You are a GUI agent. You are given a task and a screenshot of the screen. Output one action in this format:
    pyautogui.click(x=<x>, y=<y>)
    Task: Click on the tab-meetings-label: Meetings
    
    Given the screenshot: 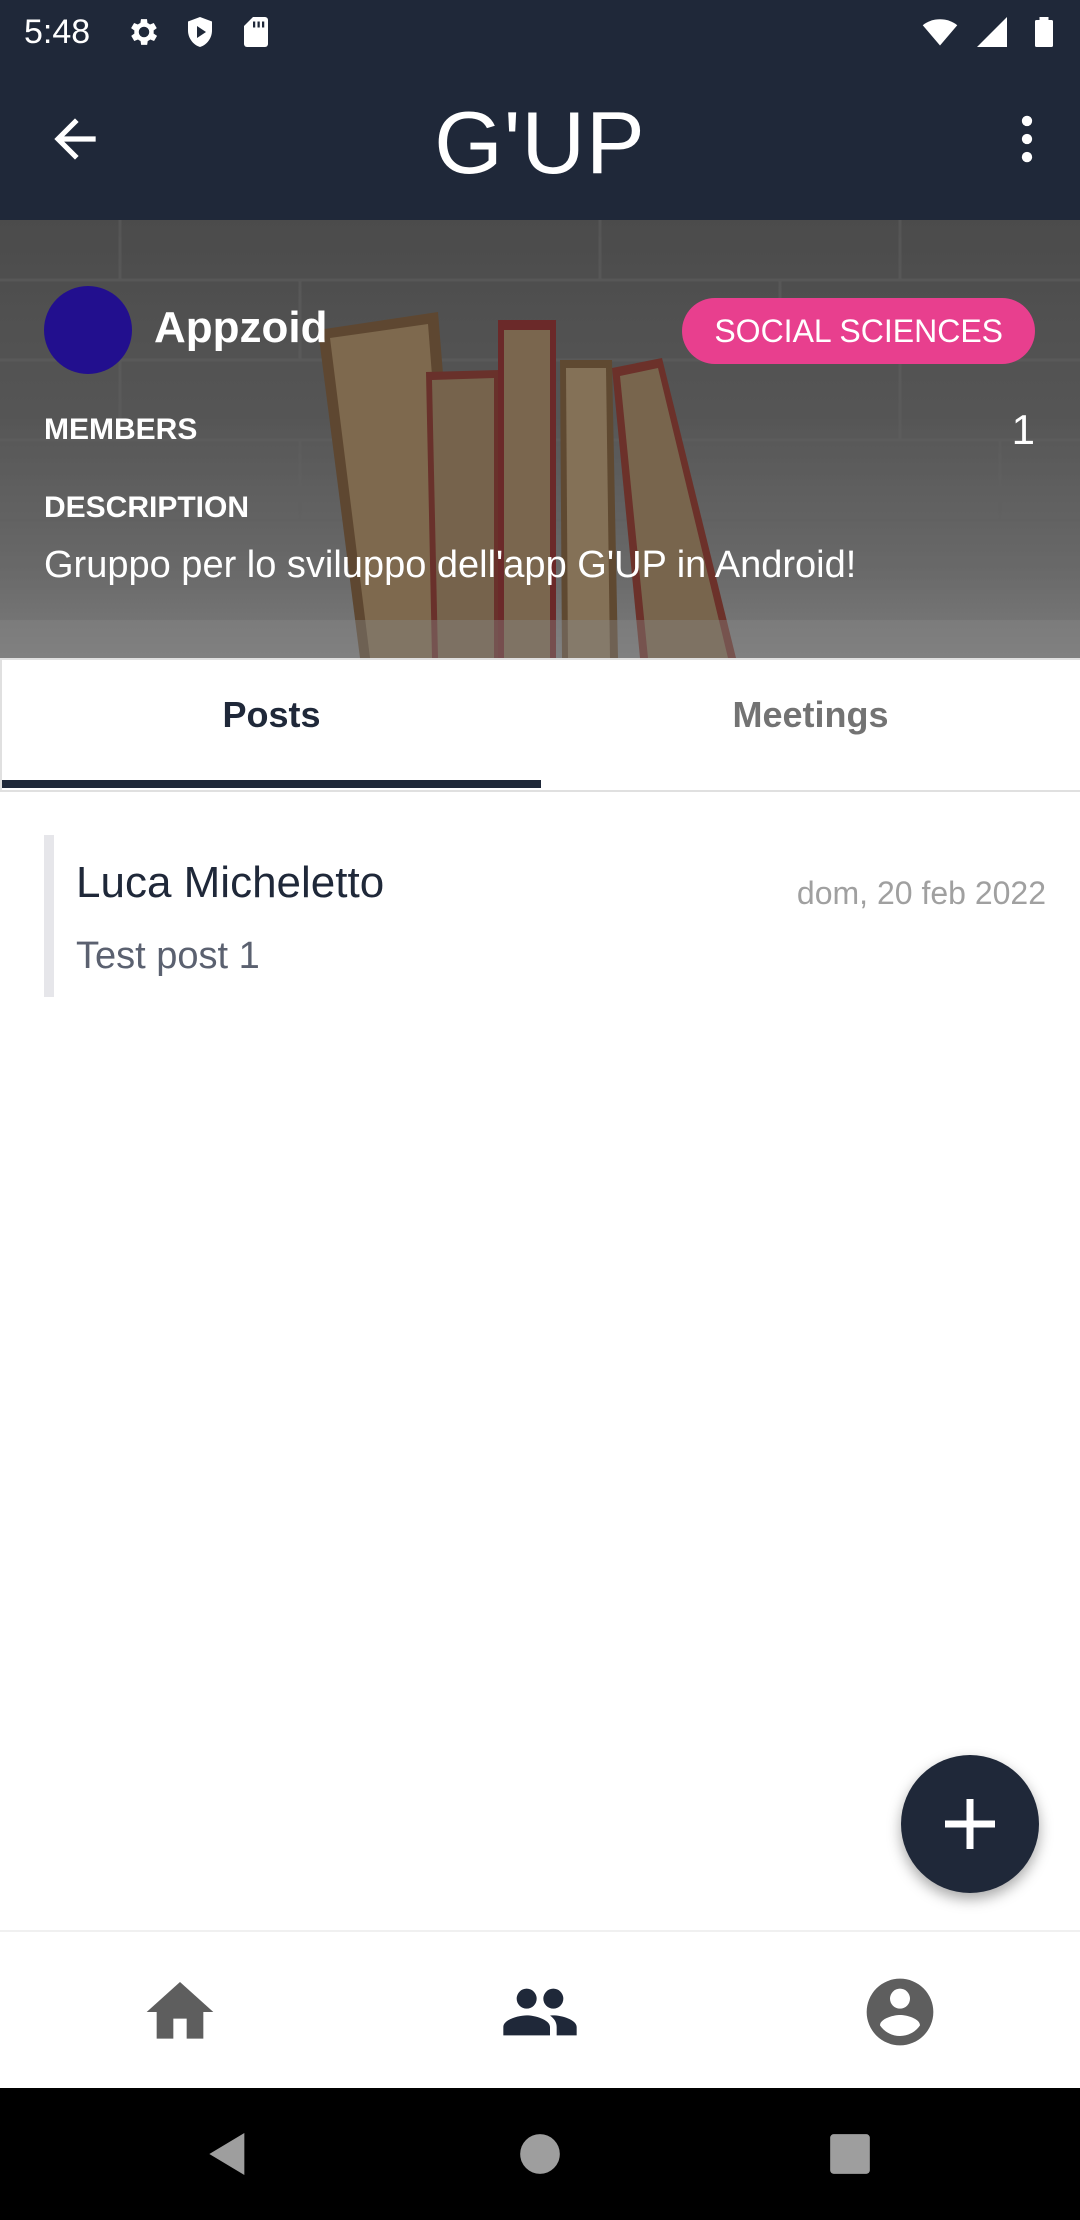 What is the action you would take?
    pyautogui.click(x=810, y=714)
    